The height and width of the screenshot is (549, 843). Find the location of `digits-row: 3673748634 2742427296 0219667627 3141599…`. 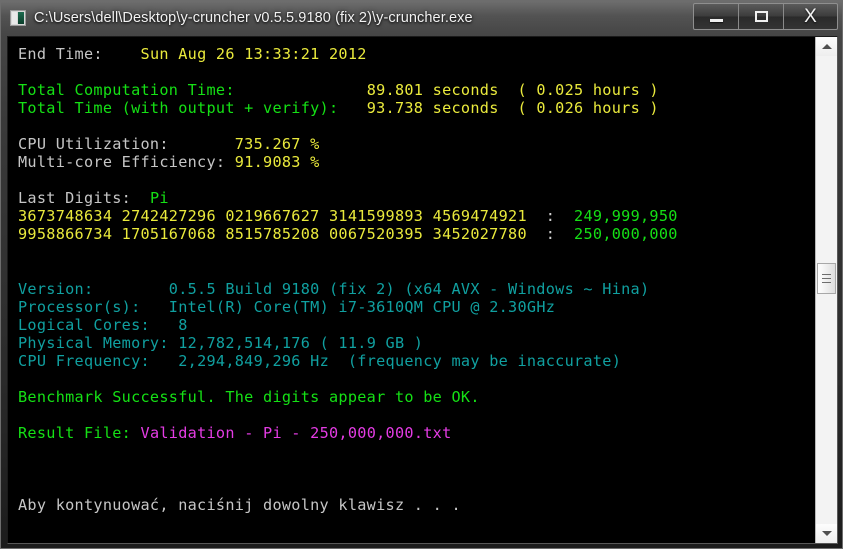

digits-row: 3673748634 2742427296 0219667627 3141599… is located at coordinates (416, 216).